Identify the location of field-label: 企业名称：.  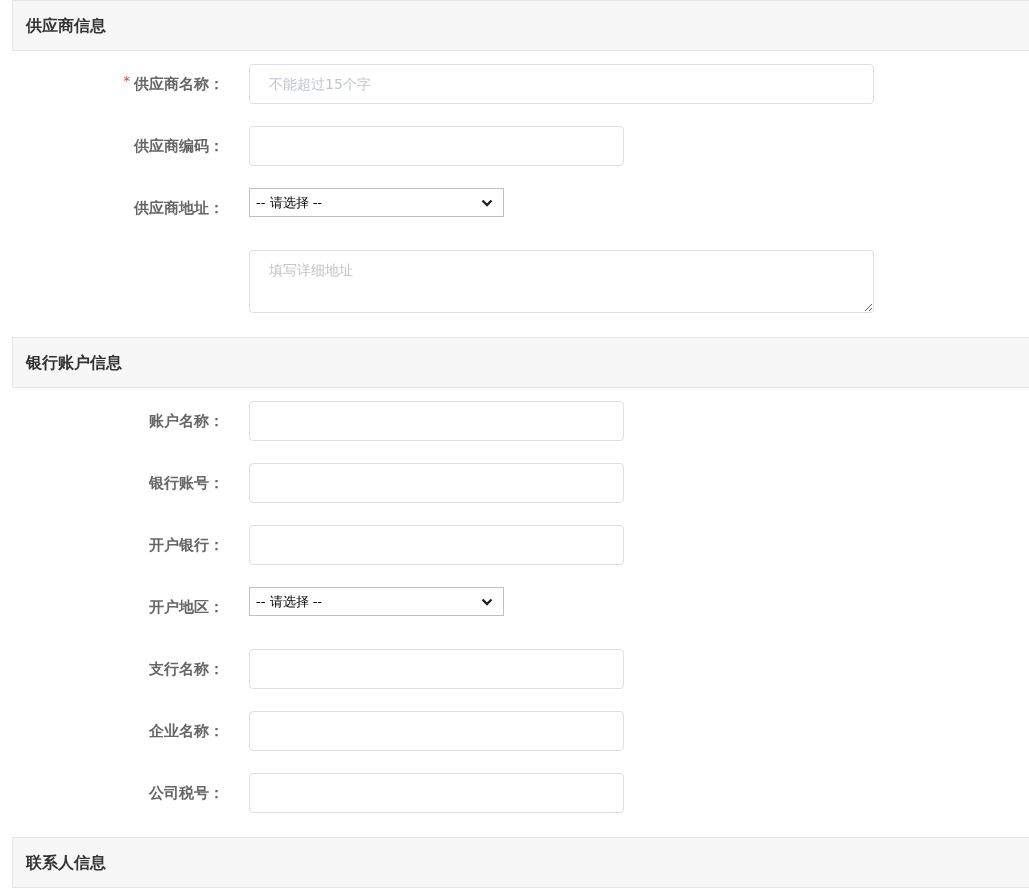
(186, 731).